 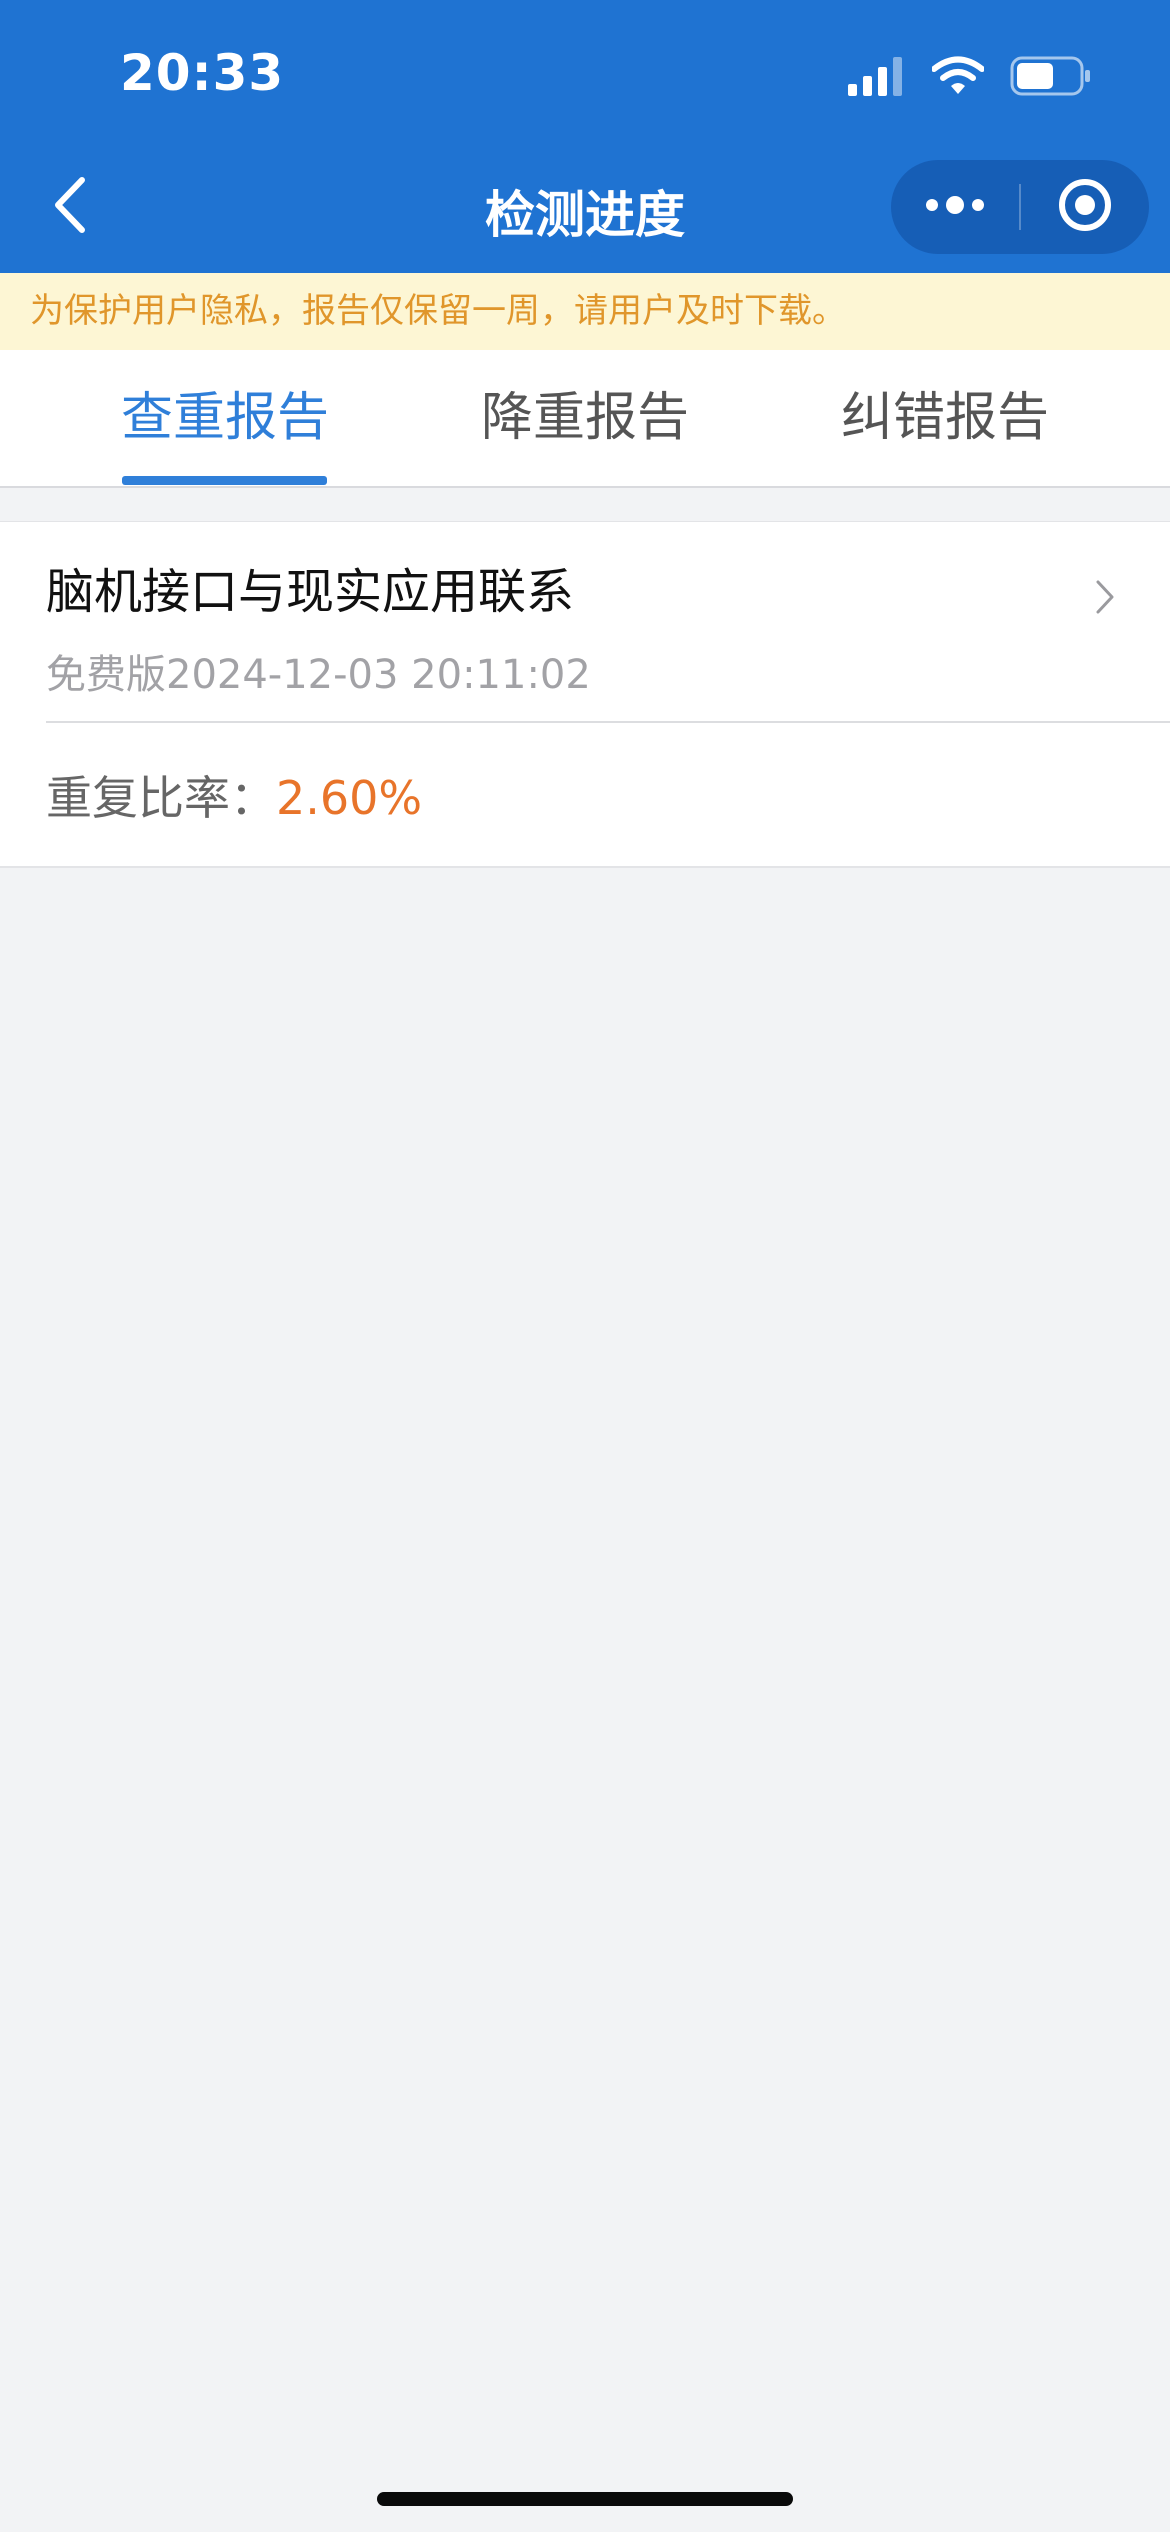 What do you see at coordinates (585, 2499) in the screenshot?
I see `home-indicator` at bounding box center [585, 2499].